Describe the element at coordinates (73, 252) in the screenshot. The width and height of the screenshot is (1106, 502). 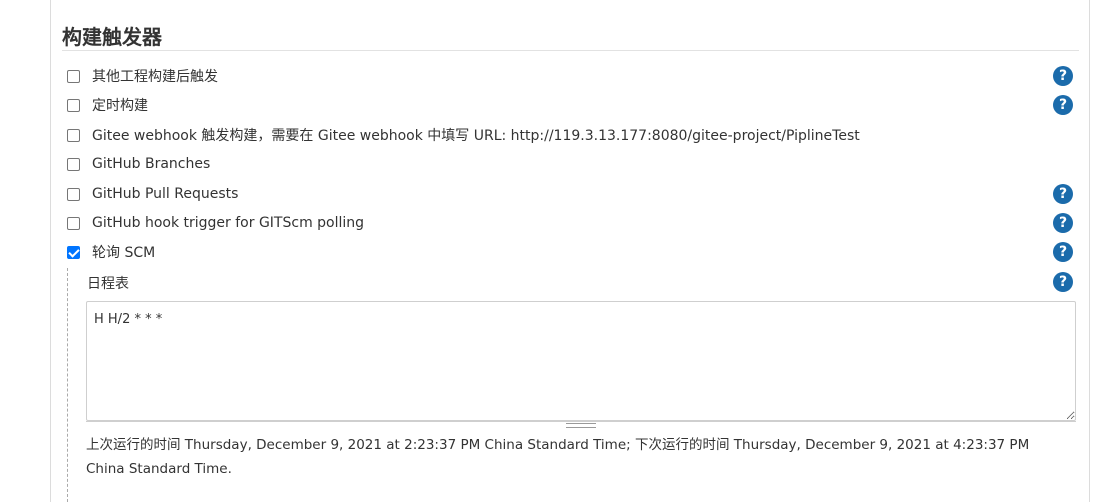
I see `trigger-checkbox-poll-scm` at that location.